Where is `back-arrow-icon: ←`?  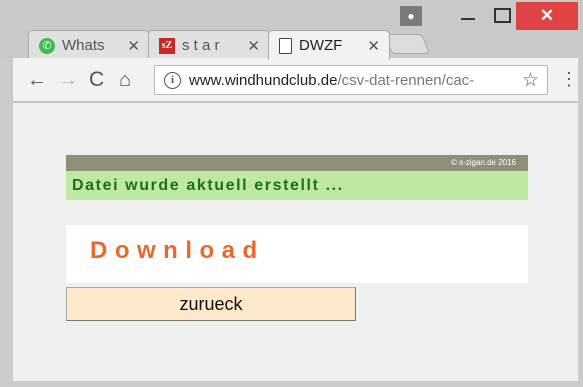
back-arrow-icon: ← is located at coordinates (37, 80).